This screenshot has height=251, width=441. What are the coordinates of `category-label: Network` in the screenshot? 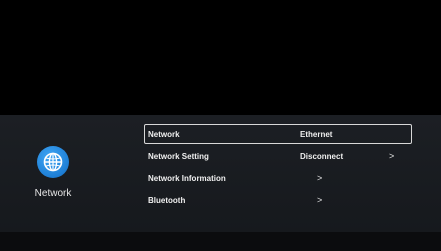 It's located at (53, 193).